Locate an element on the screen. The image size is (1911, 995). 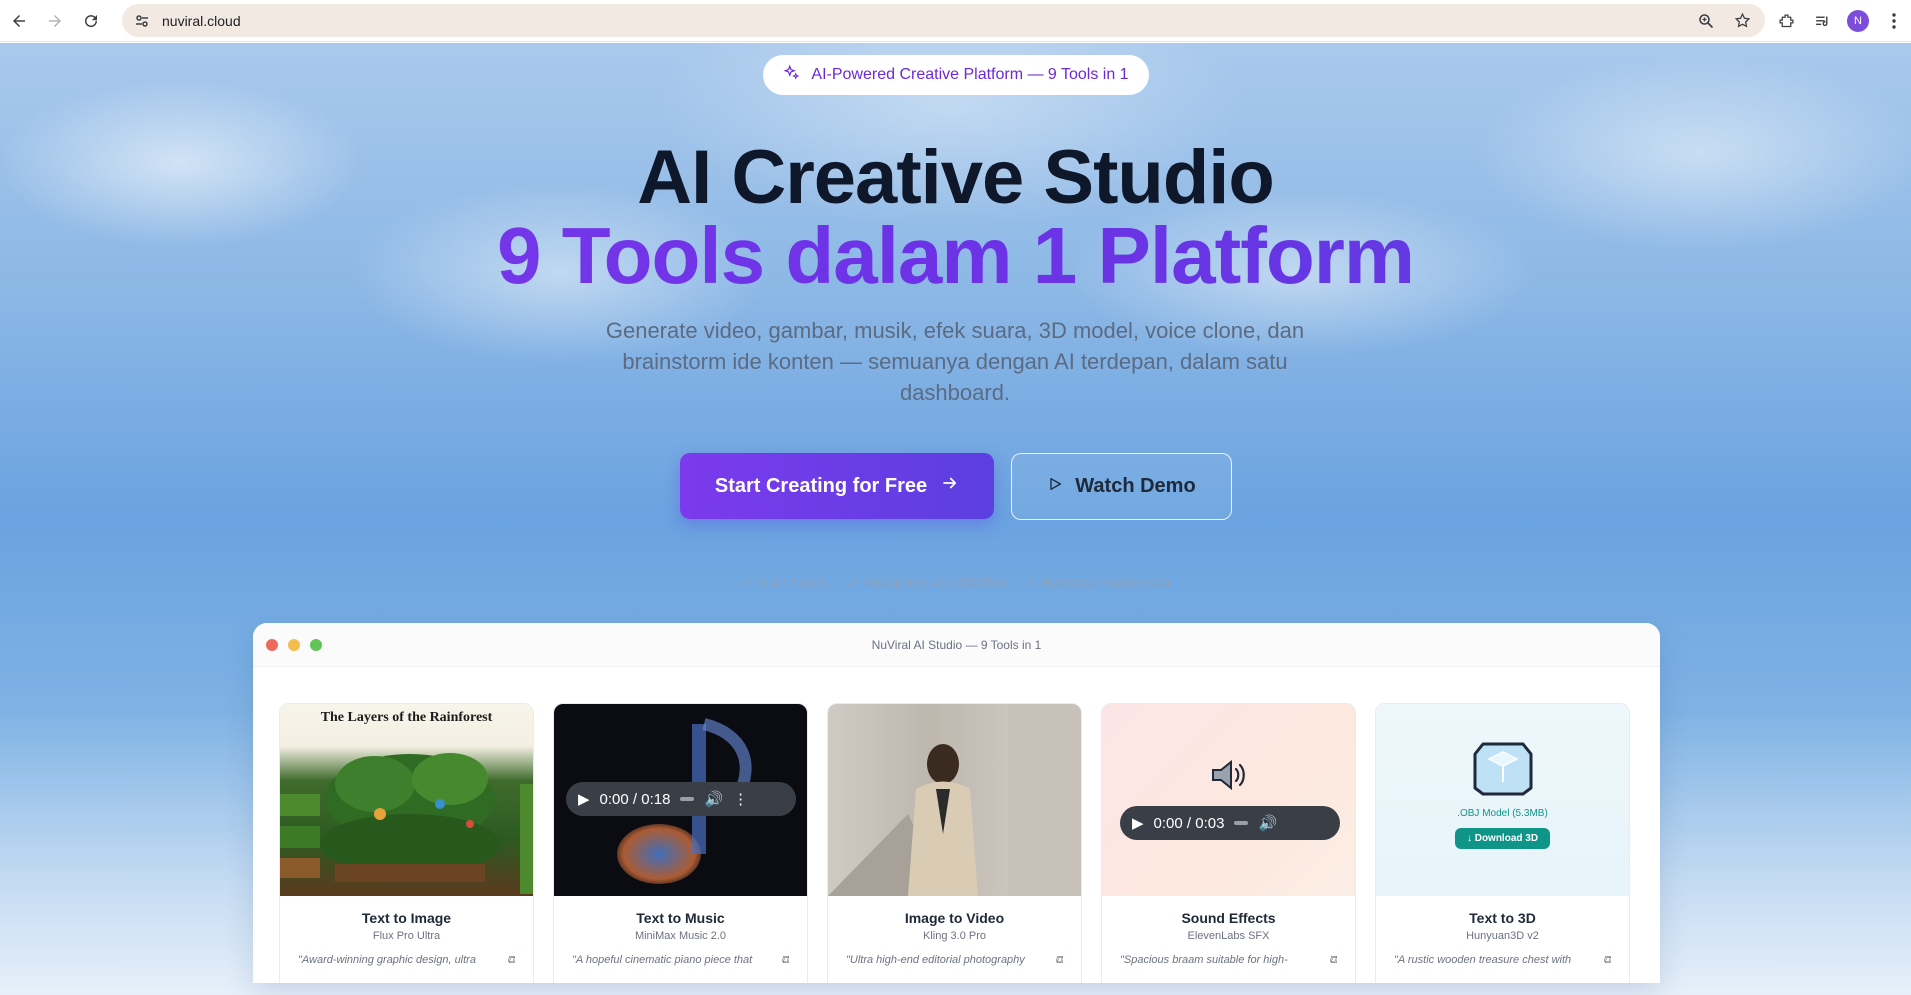
studio-titlebar: NuViral AI Studio — 9 Tools in 1 is located at coordinates (956, 645).